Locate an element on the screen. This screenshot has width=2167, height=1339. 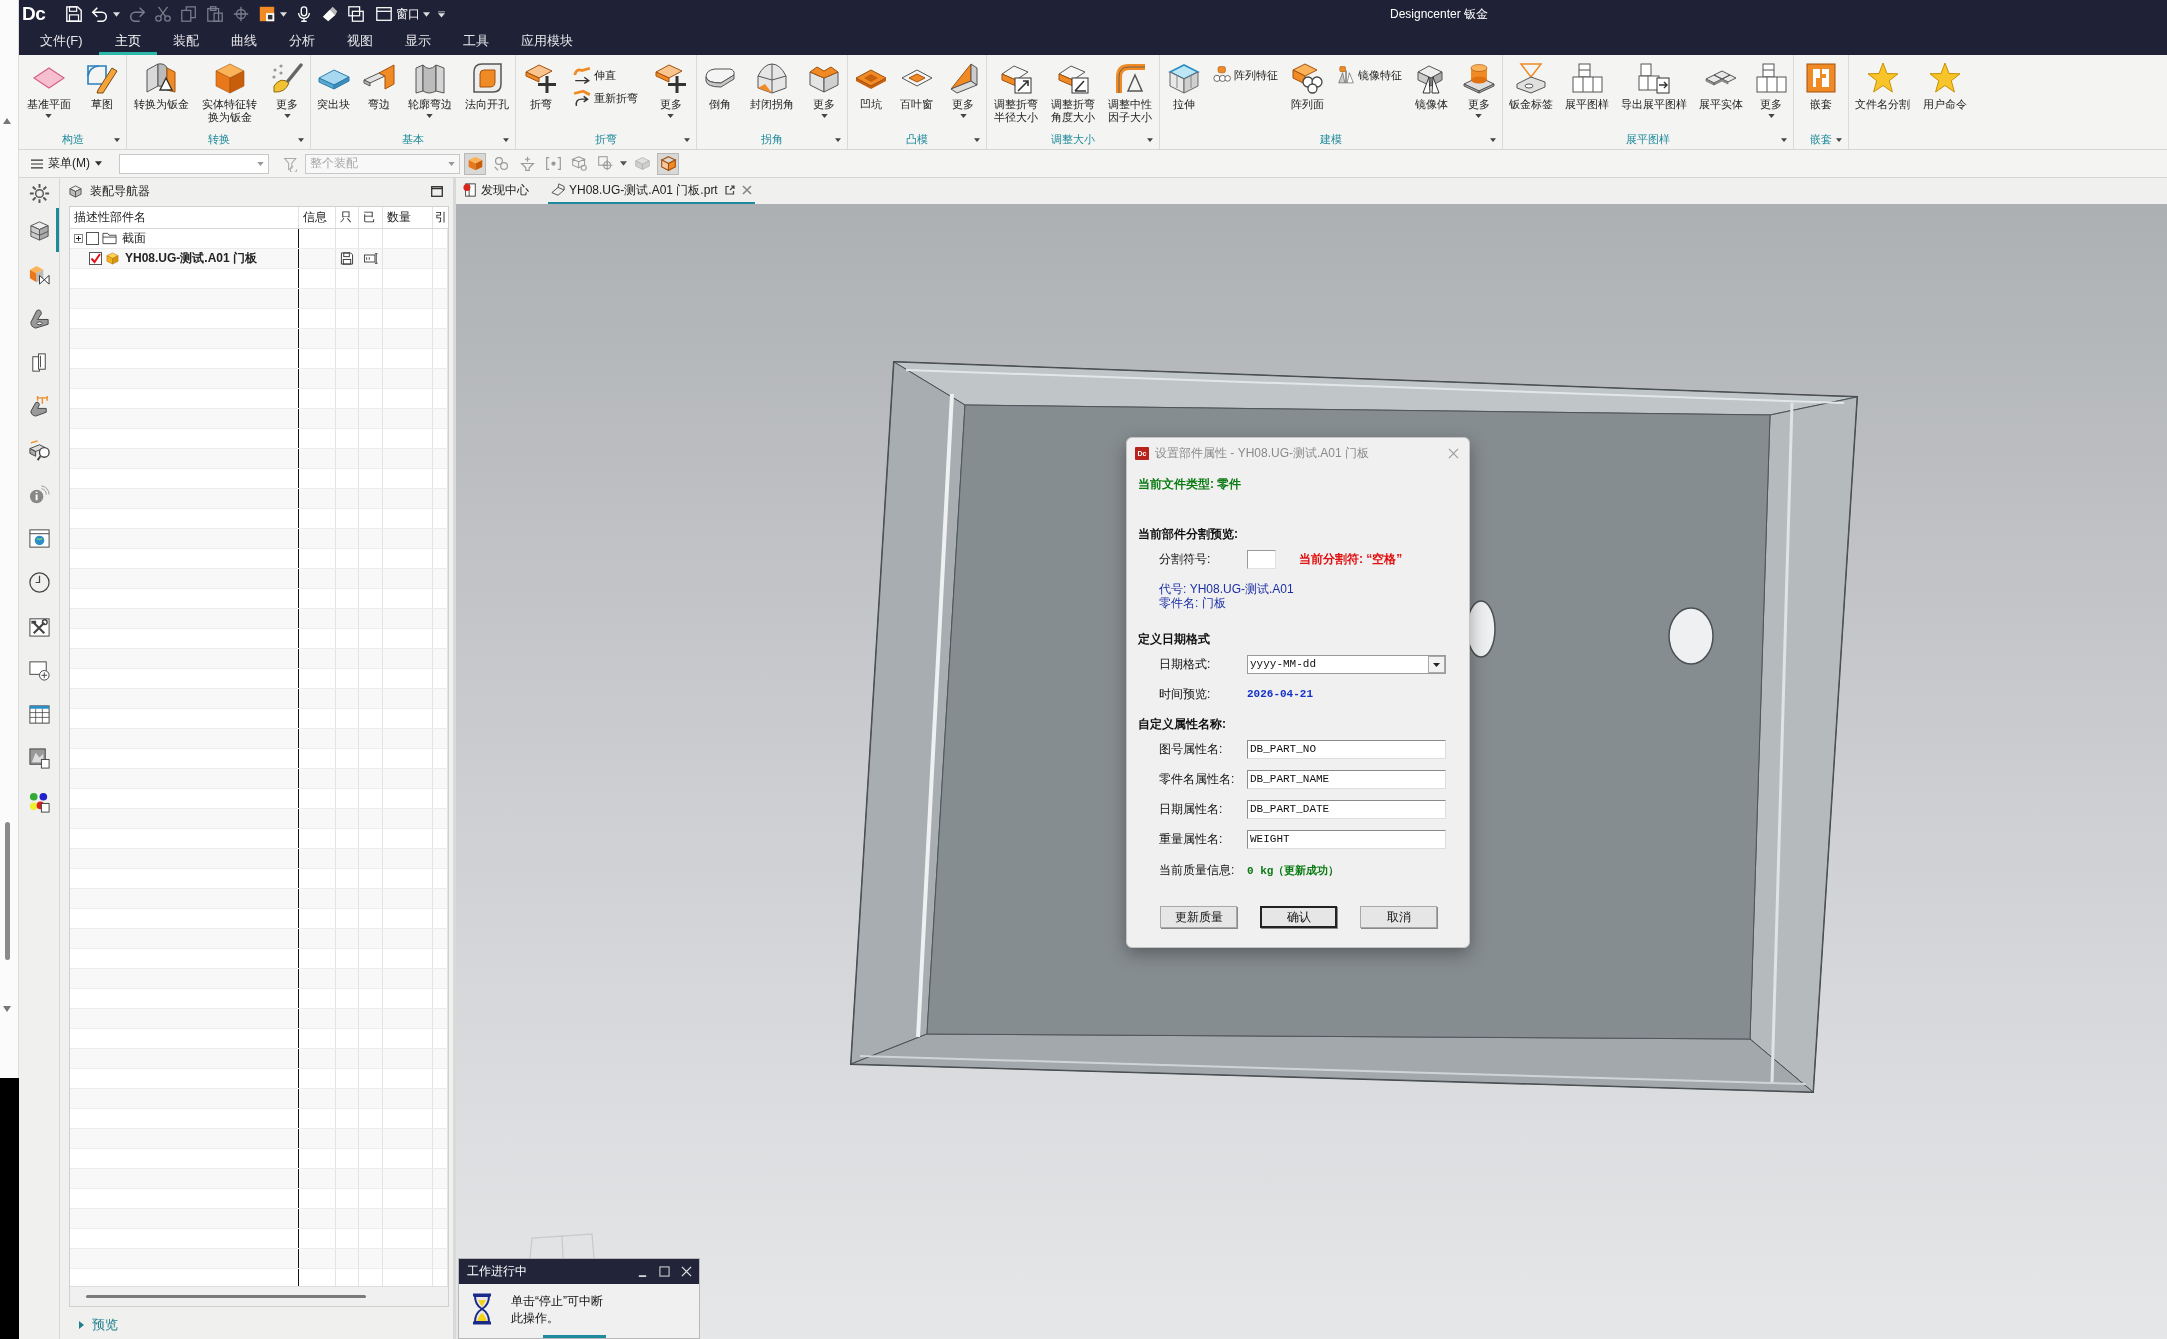
ribbon-button: 草图 is located at coordinates (102, 86).